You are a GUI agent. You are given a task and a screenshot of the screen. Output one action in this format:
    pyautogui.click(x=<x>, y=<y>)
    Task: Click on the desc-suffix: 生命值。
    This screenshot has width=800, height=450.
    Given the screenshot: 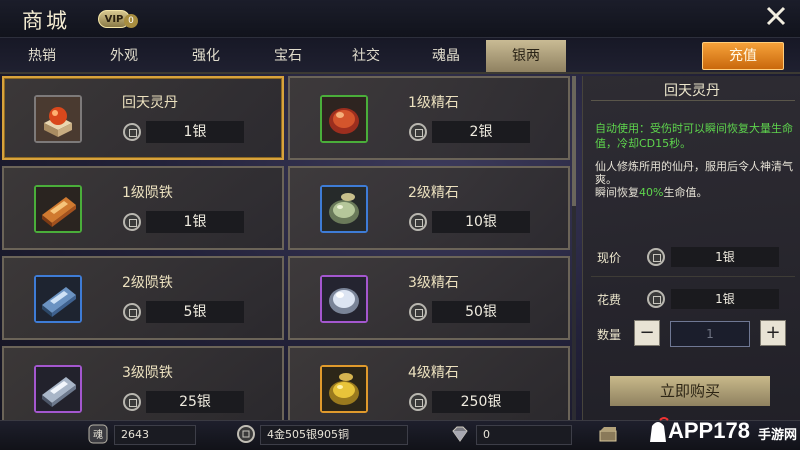 What is the action you would take?
    pyautogui.click(x=685, y=192)
    